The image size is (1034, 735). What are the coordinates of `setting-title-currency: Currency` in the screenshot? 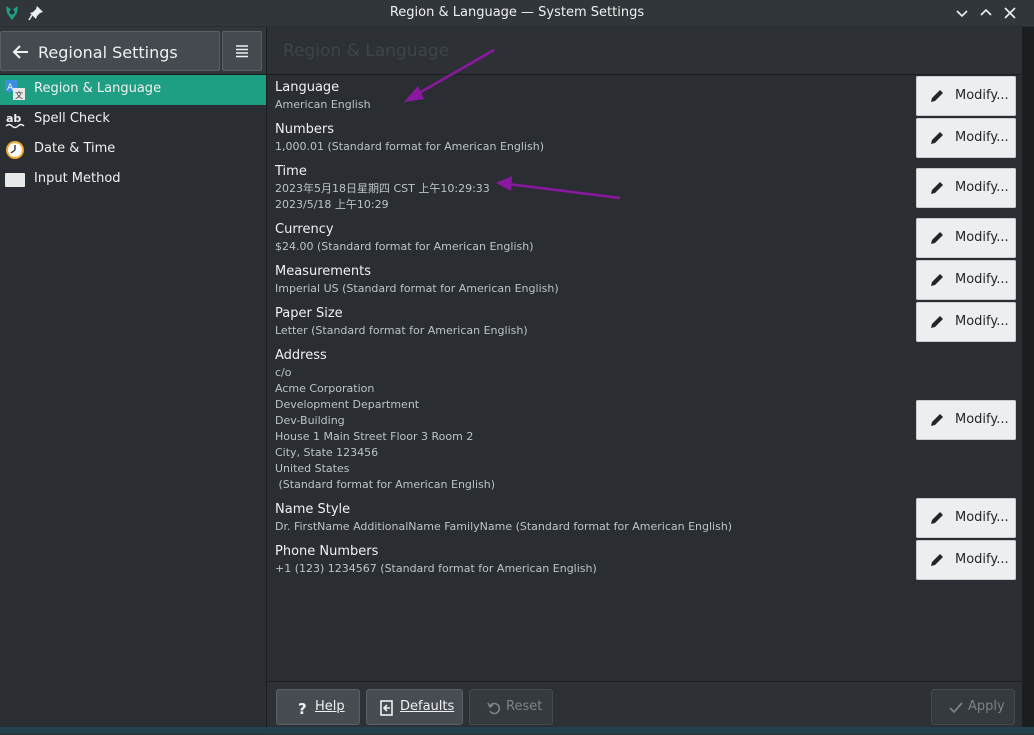 It's located at (304, 229).